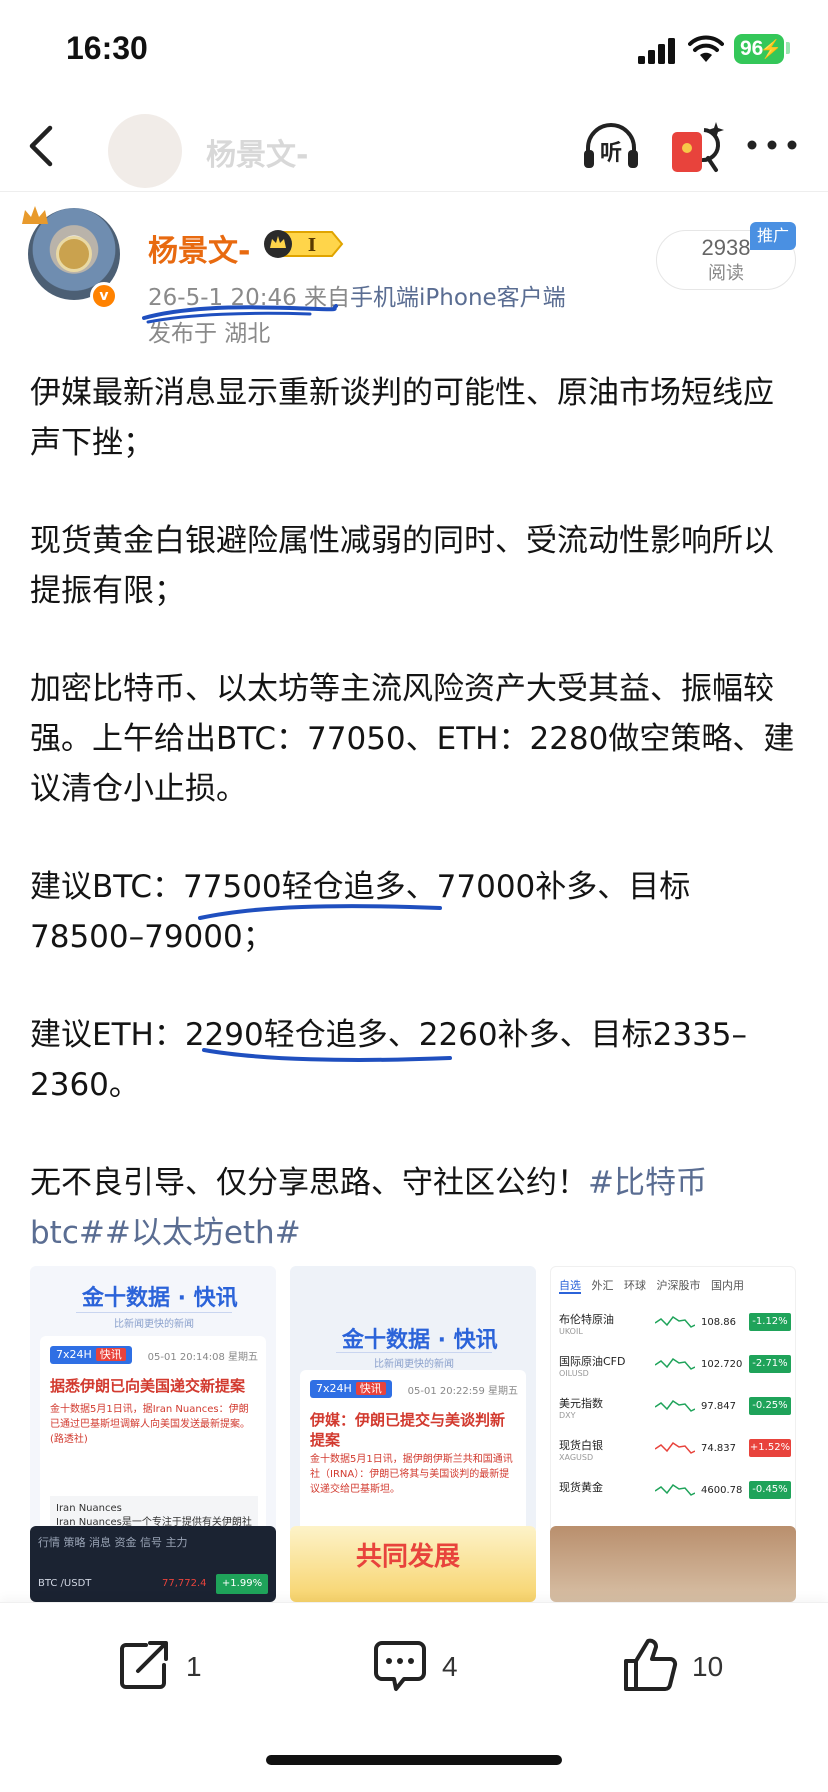 The height and width of the screenshot is (1792, 828). Describe the element at coordinates (770, 1364) in the screenshot. I see `market-change: -2.71%` at that location.